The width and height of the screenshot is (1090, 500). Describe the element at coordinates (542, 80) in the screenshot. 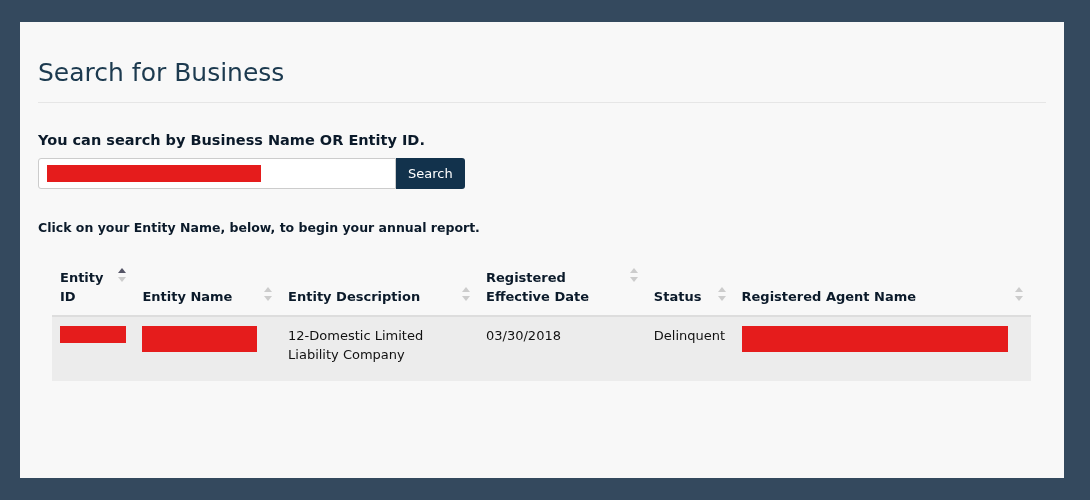

I see `page-title: Search for Business` at that location.